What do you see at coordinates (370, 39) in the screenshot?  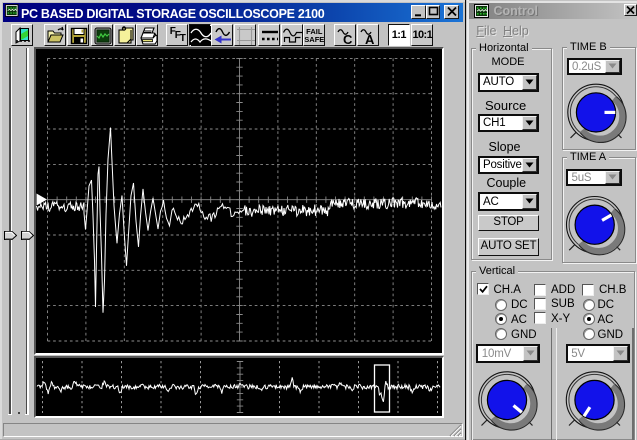 I see `svg-text: A` at bounding box center [370, 39].